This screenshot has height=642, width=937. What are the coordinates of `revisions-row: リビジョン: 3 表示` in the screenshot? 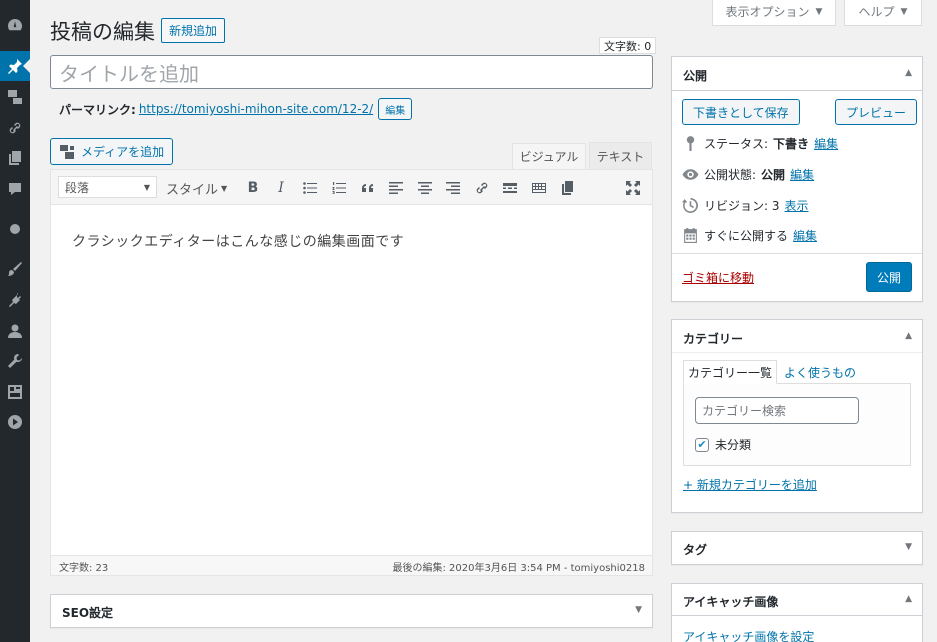 It's located at (745, 205).